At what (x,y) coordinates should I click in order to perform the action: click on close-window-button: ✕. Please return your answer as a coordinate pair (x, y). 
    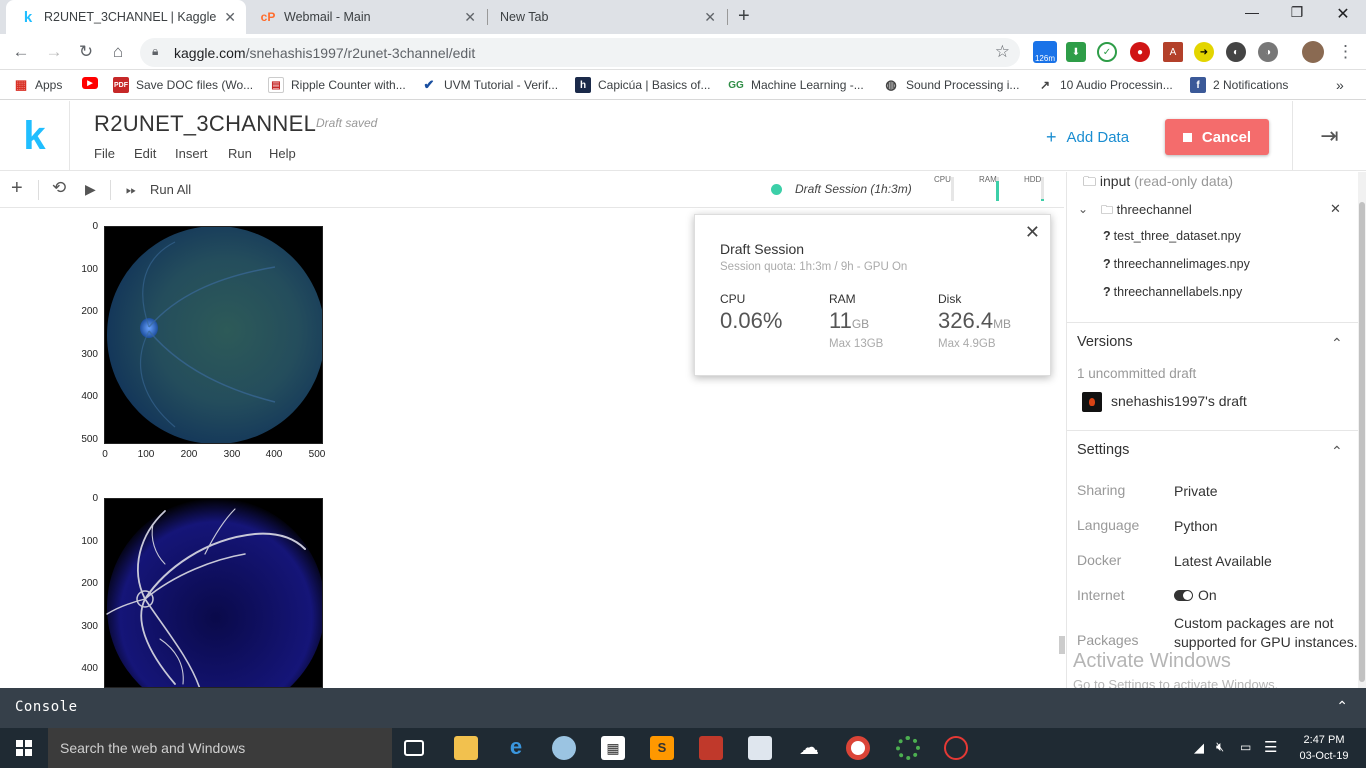
    Looking at the image, I should click on (1343, 16).